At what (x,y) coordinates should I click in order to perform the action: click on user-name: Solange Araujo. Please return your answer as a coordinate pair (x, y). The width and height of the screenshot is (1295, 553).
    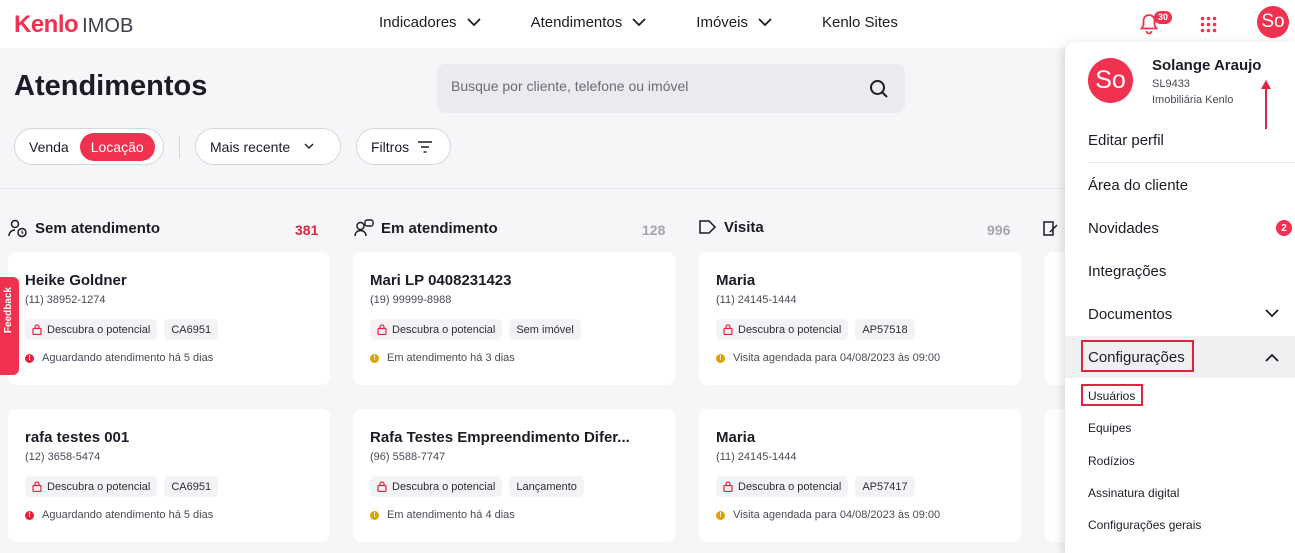
    Looking at the image, I should click on (1207, 65).